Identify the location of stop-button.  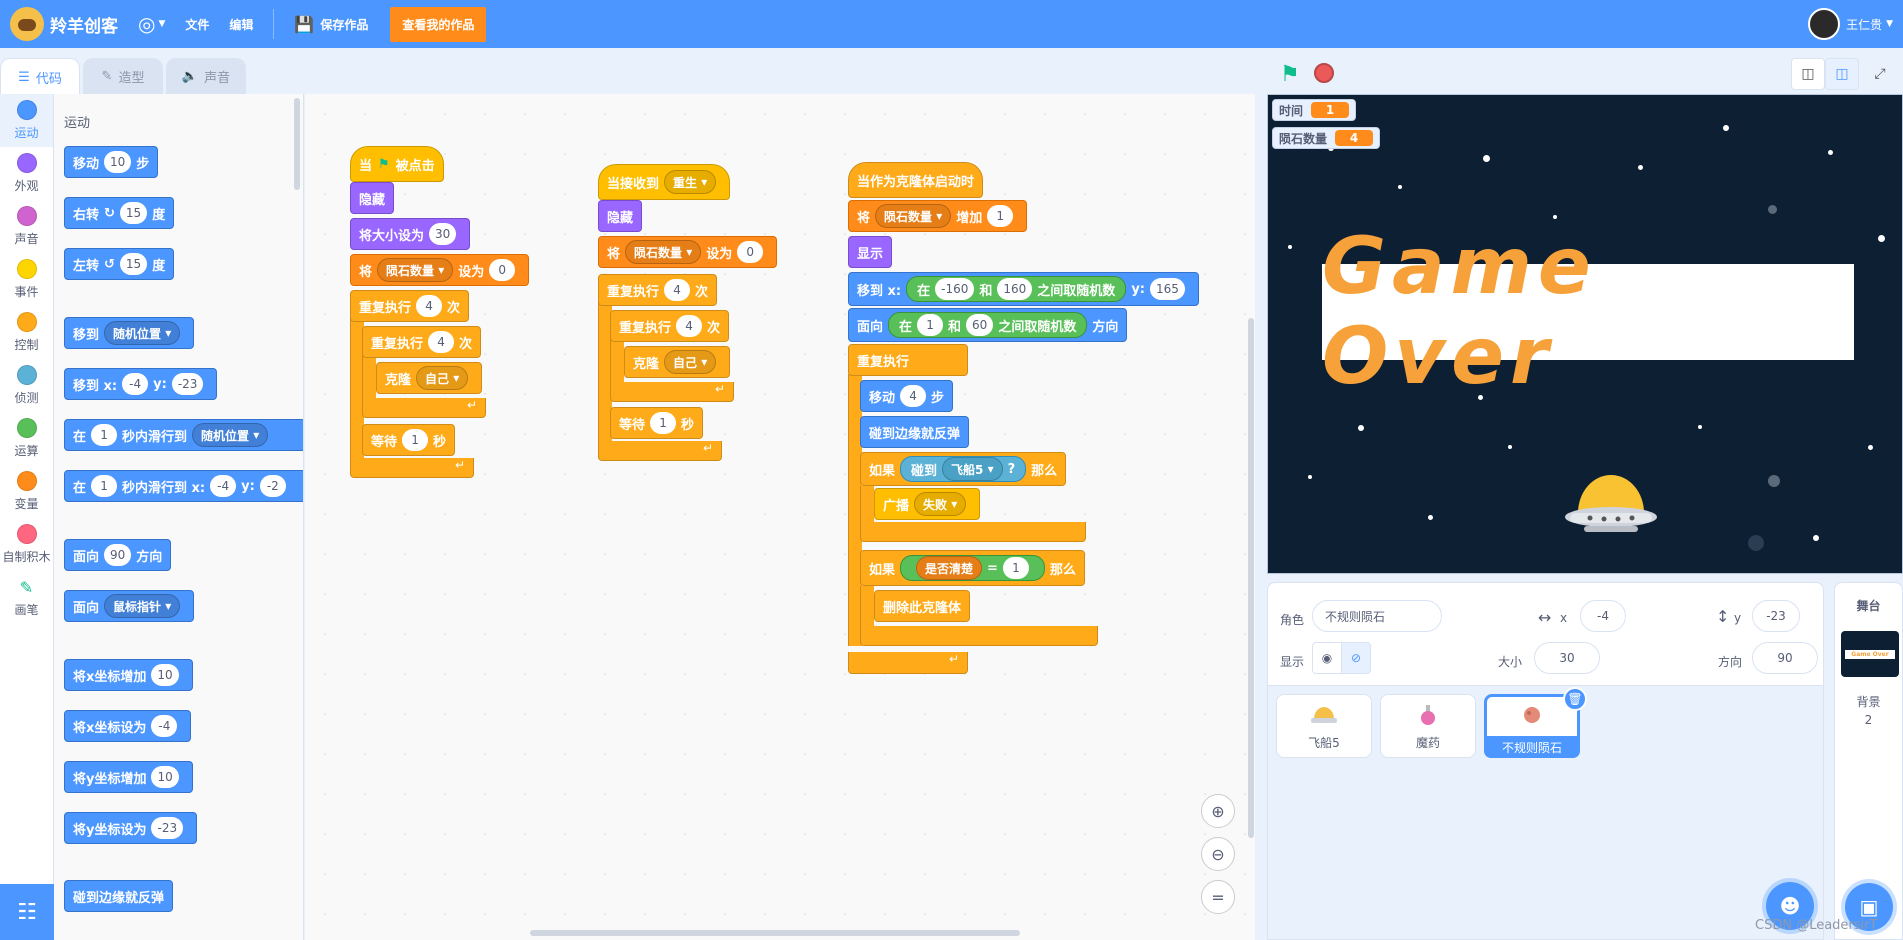
(1324, 73).